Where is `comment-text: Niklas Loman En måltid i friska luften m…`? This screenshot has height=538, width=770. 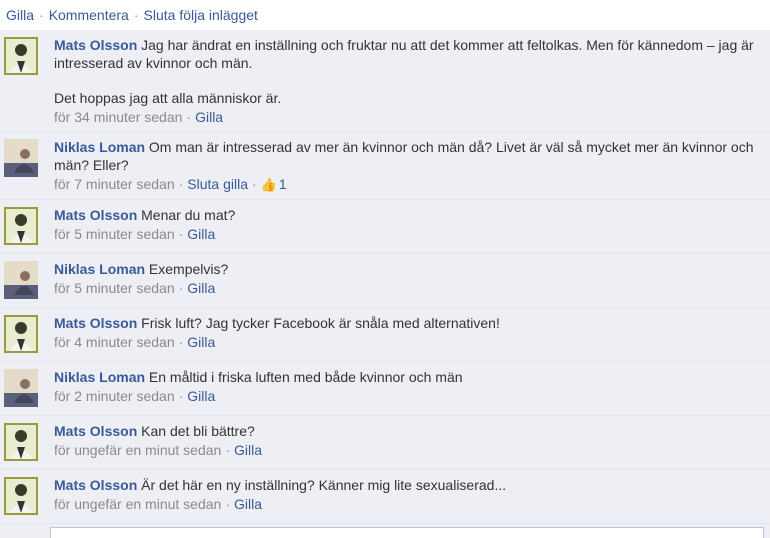 comment-text: Niklas Loman En måltid i friska luften m… is located at coordinates (407, 377).